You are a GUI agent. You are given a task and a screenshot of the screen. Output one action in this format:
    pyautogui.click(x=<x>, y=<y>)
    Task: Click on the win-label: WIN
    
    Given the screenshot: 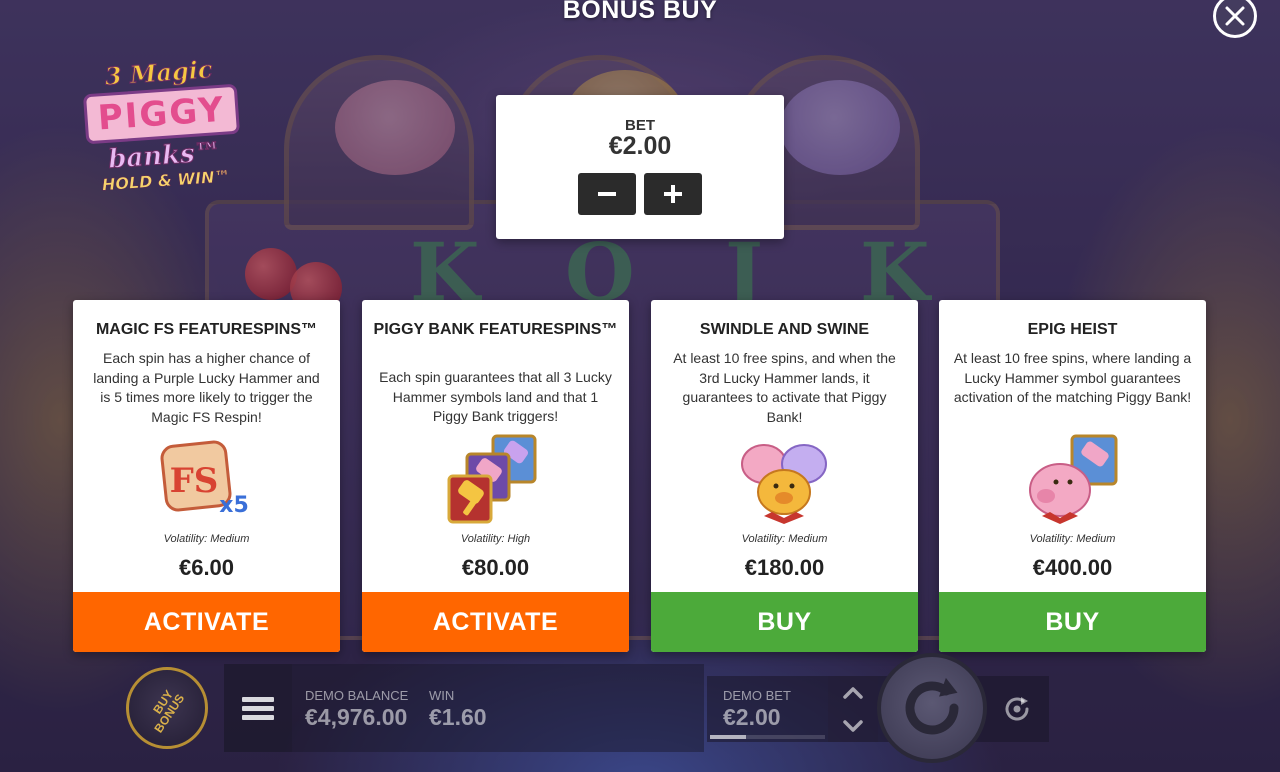 What is the action you would take?
    pyautogui.click(x=442, y=695)
    